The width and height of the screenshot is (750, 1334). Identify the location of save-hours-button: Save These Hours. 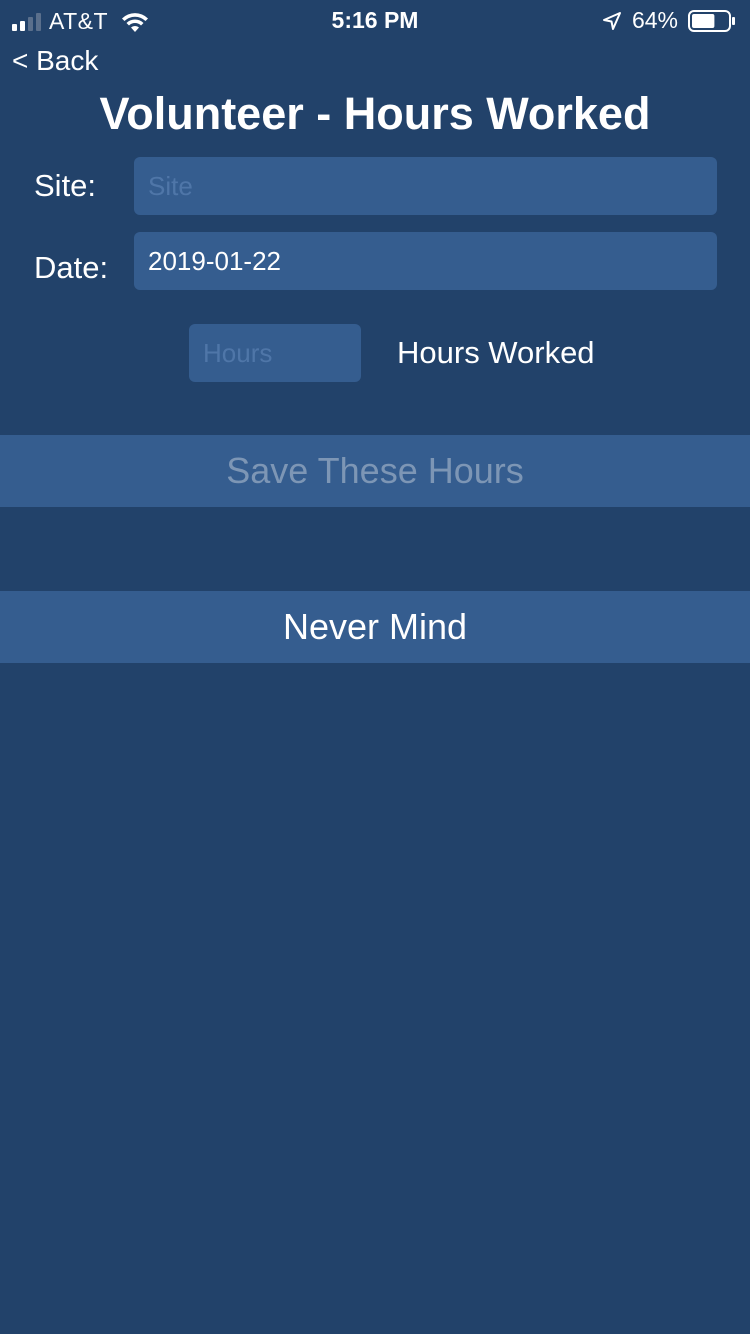
(375, 471).